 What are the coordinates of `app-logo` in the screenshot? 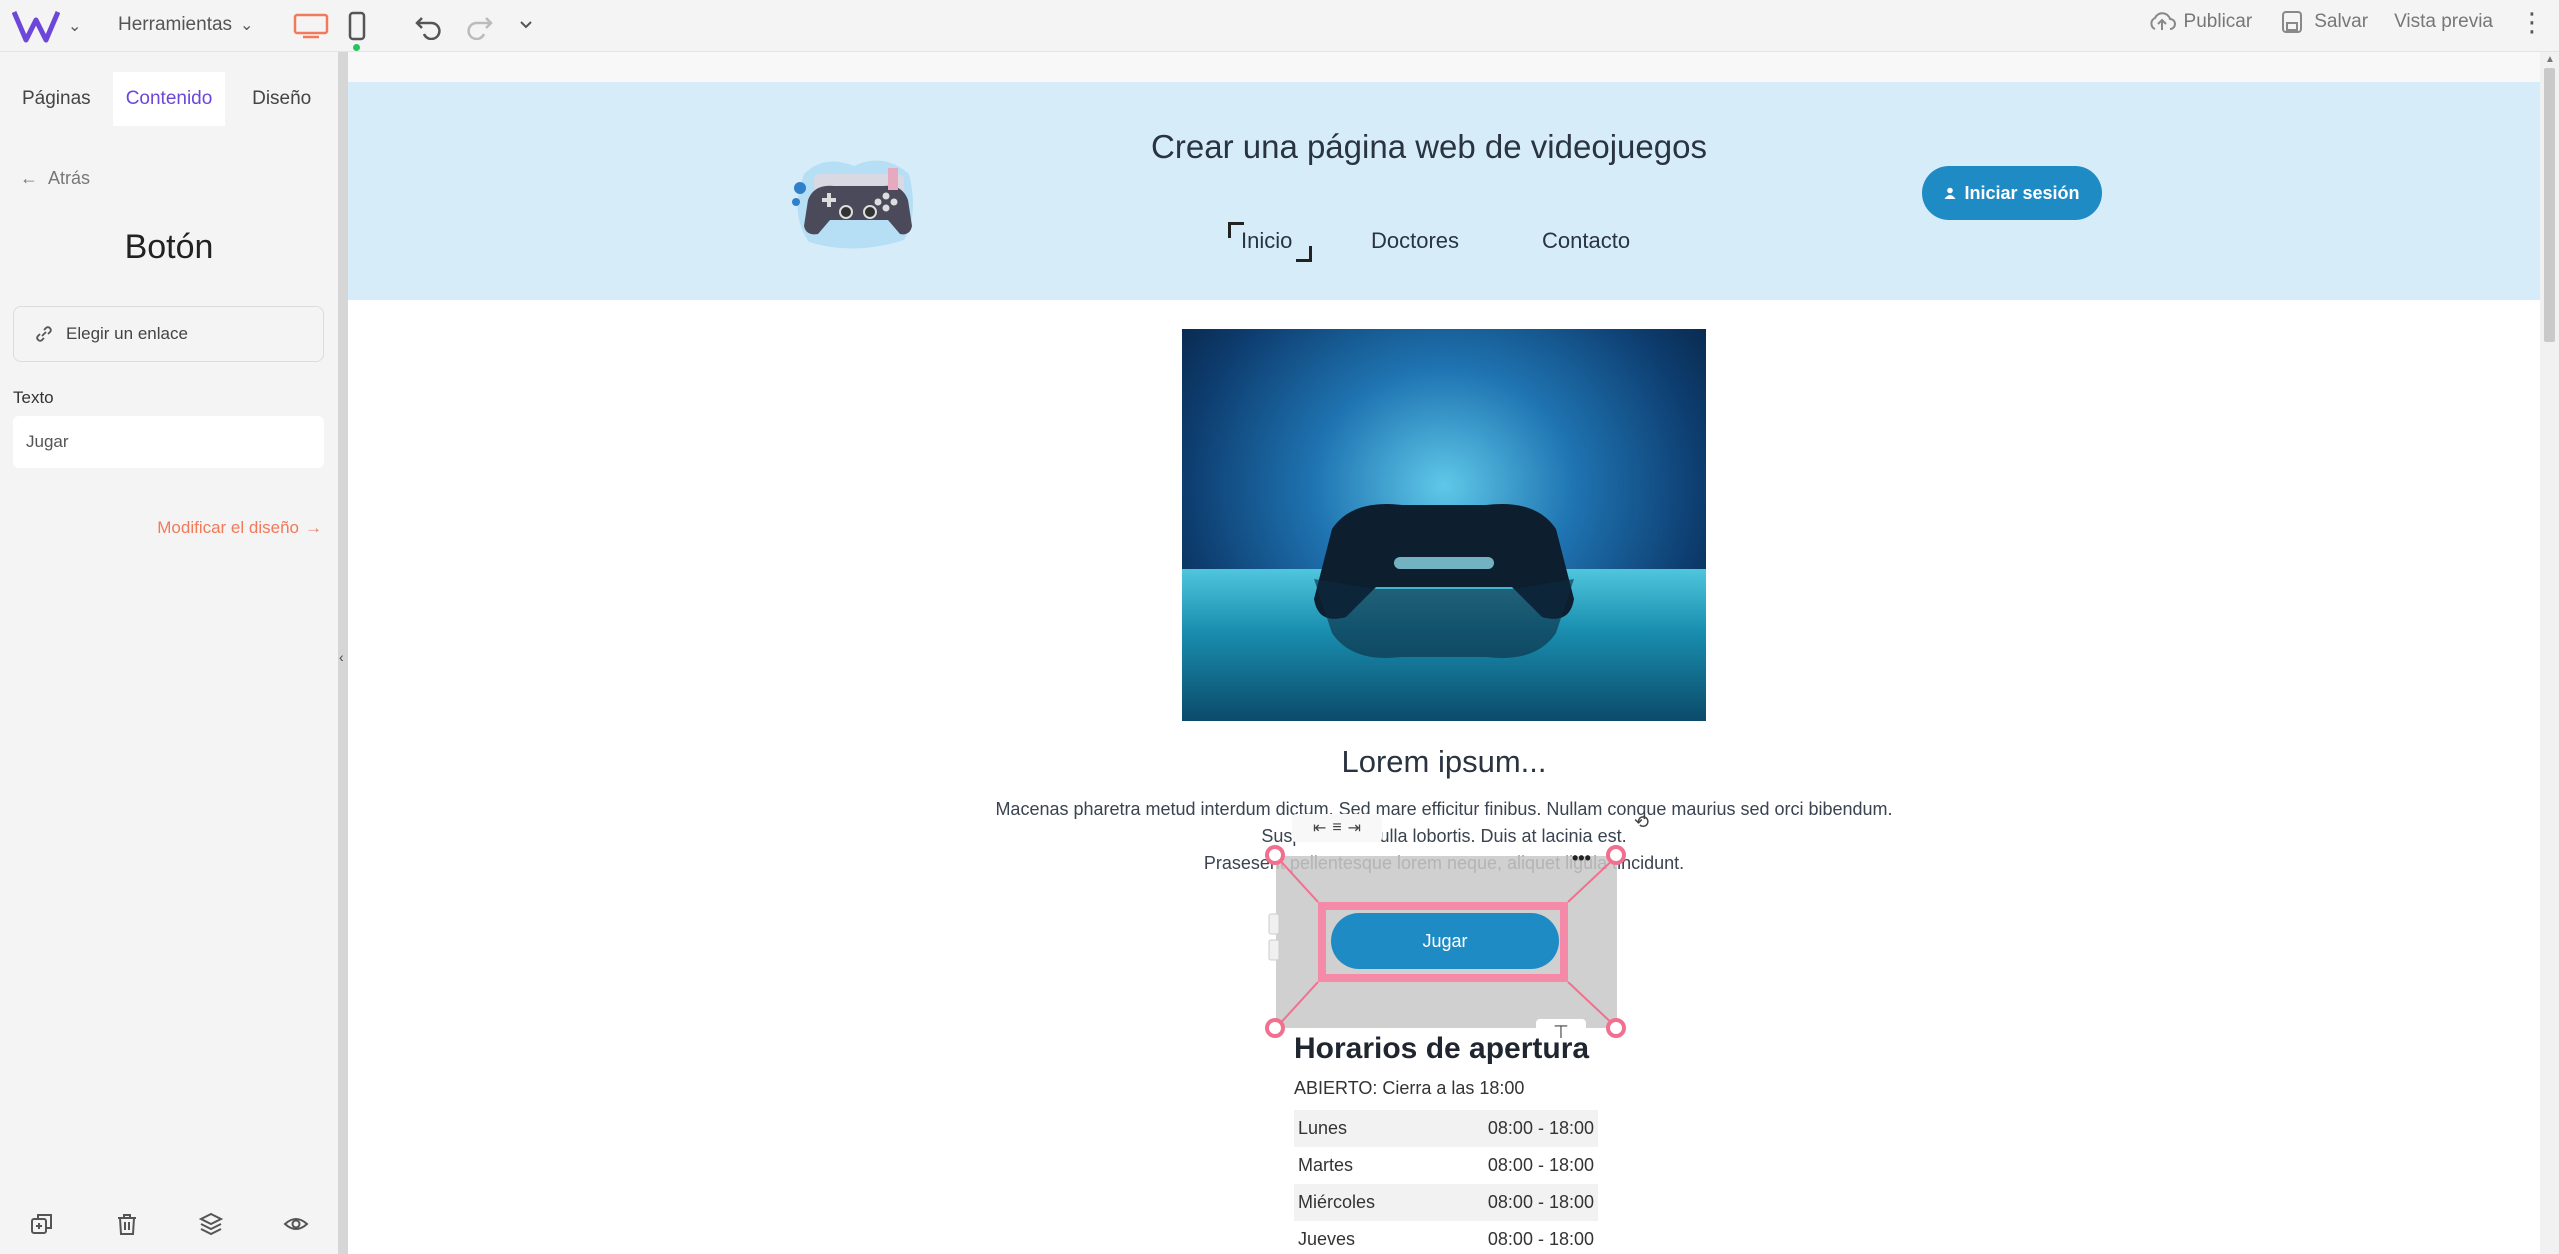 It's located at (36, 26).